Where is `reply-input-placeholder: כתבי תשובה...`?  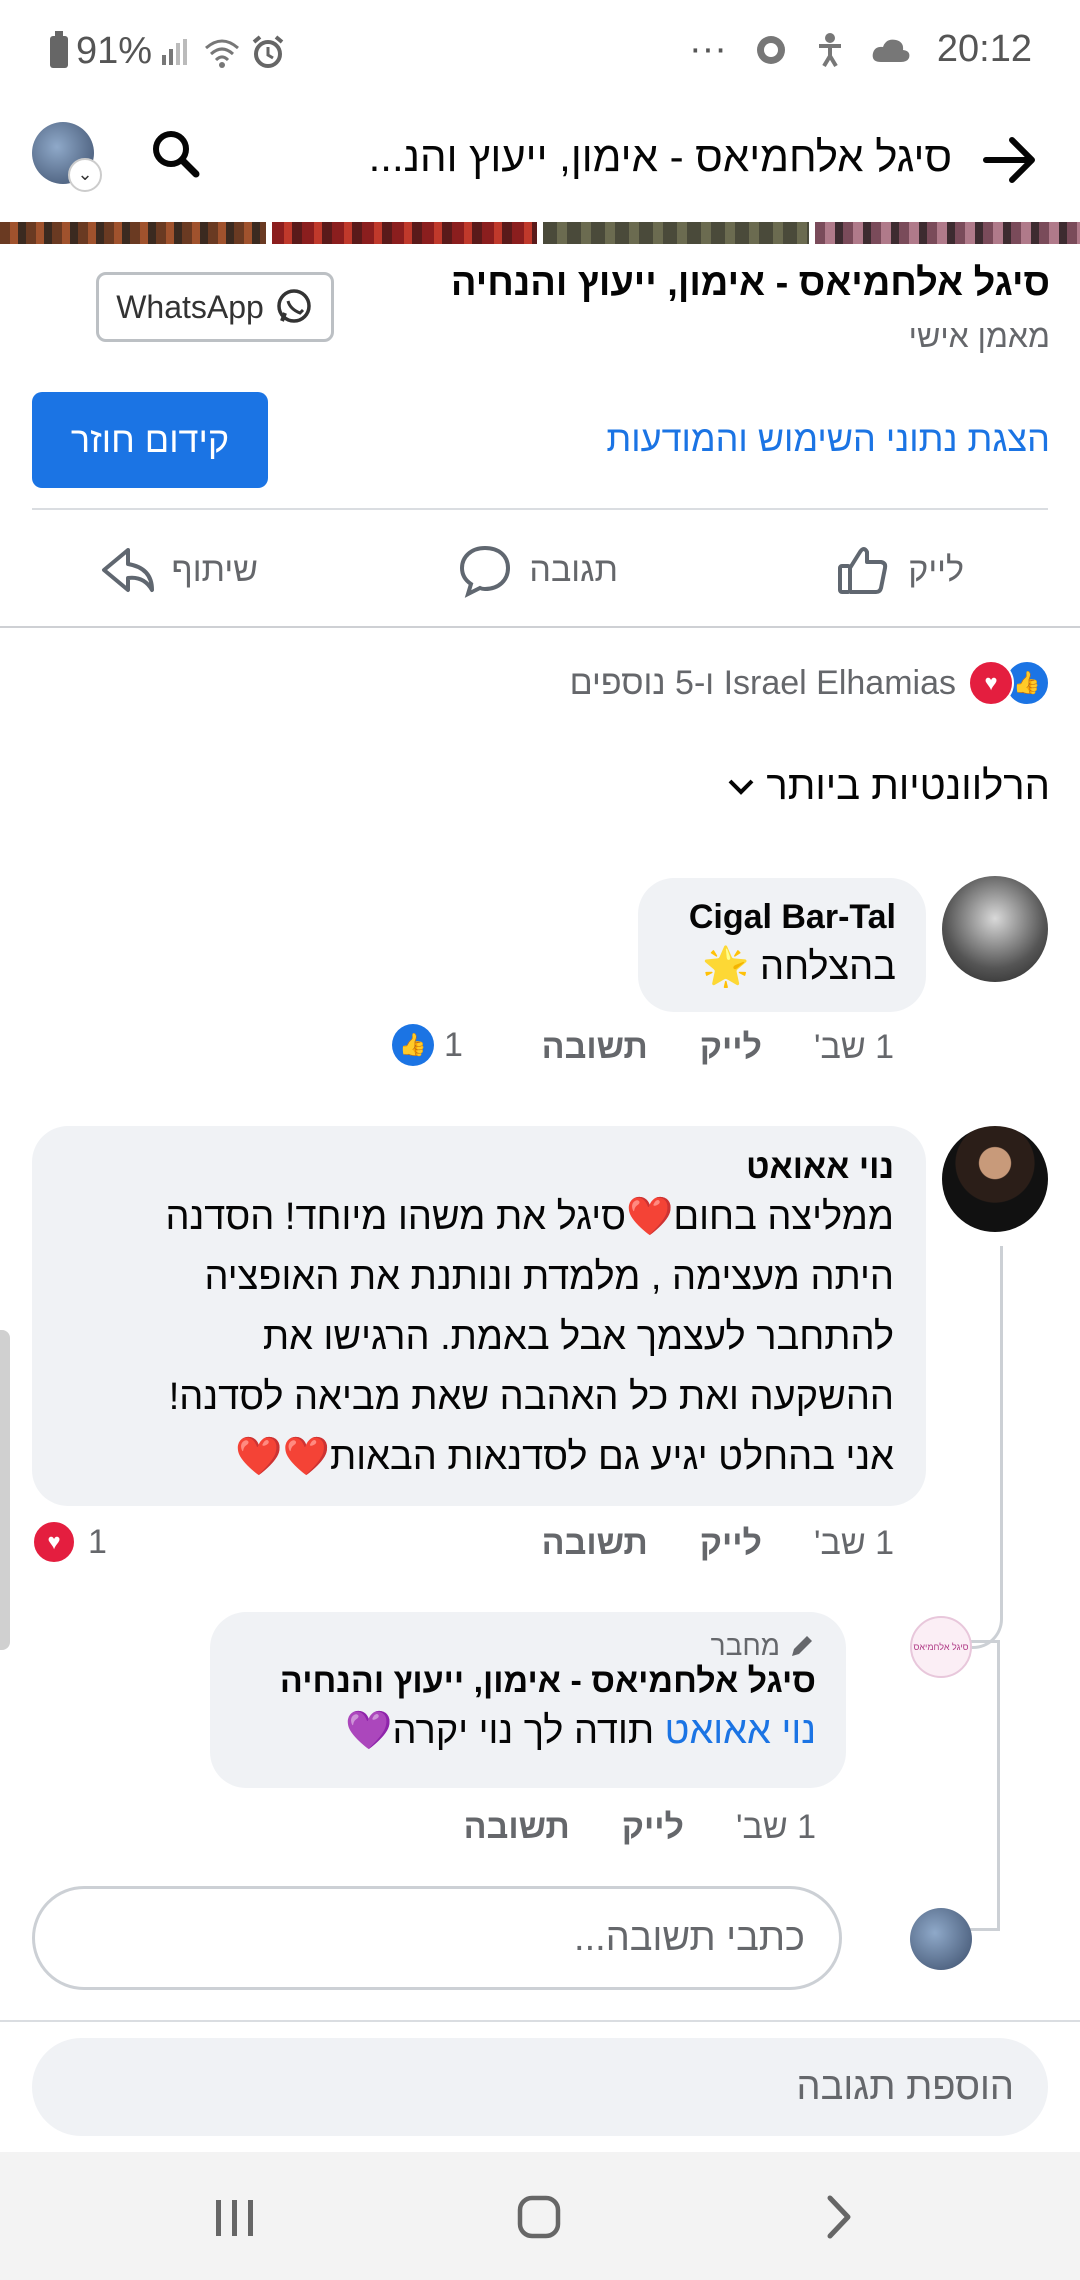
reply-input-placeholder: כתבי תשובה... is located at coordinates (689, 1937).